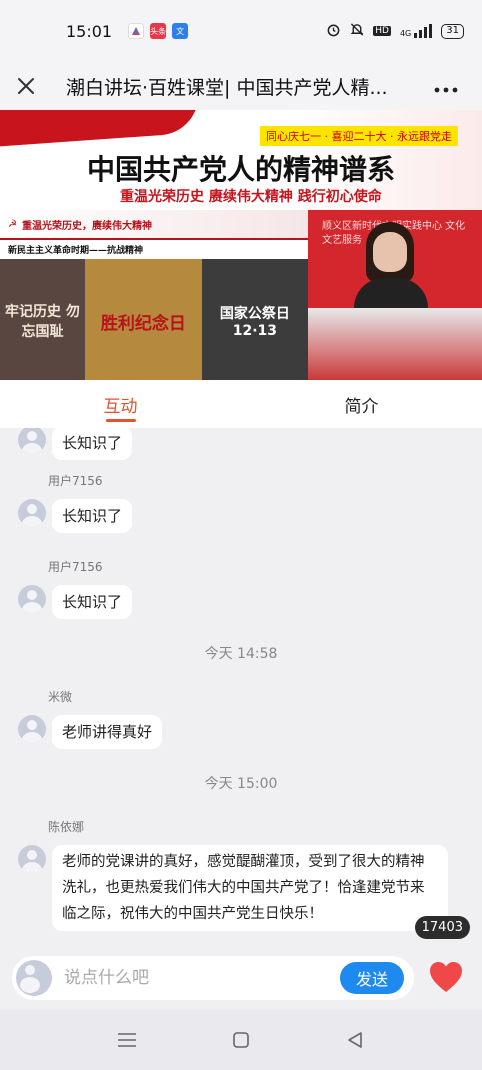  Describe the element at coordinates (180, 31) in the screenshot. I see `translate-icon: 文` at that location.